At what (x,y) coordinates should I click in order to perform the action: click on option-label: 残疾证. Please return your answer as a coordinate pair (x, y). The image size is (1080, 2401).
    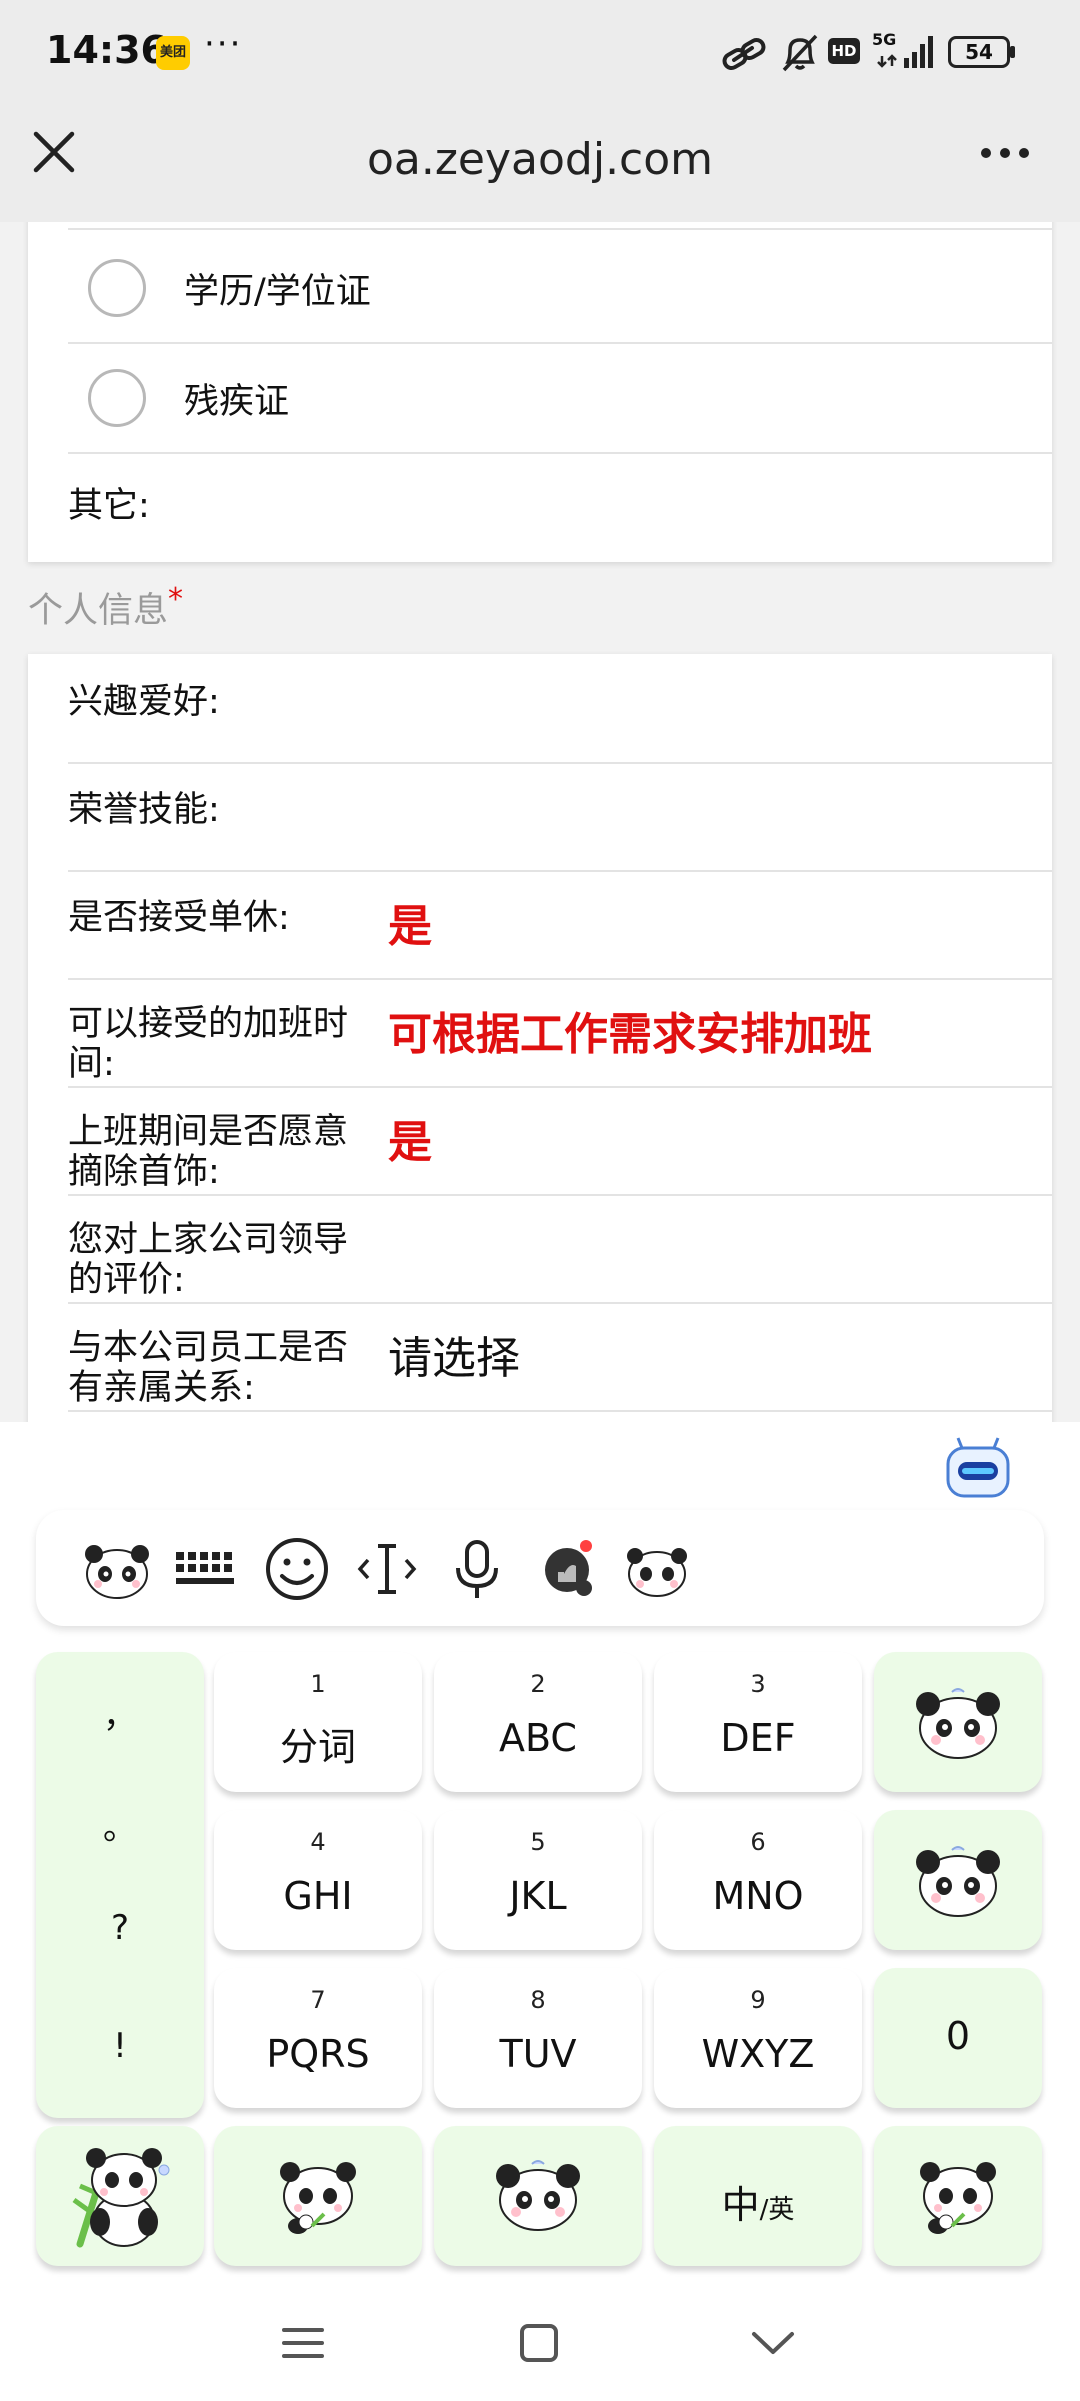
    Looking at the image, I should click on (237, 401).